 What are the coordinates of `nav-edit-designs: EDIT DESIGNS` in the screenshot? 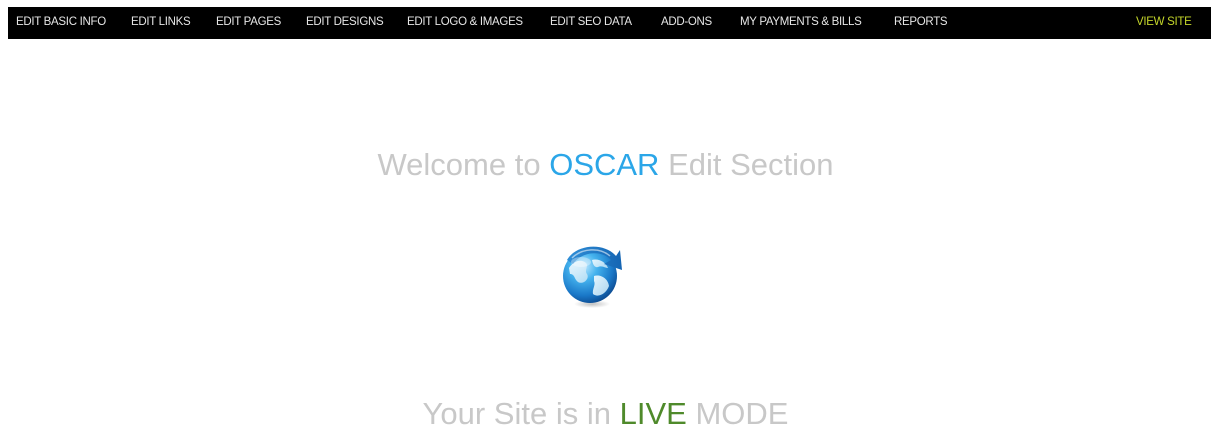 It's located at (345, 23).